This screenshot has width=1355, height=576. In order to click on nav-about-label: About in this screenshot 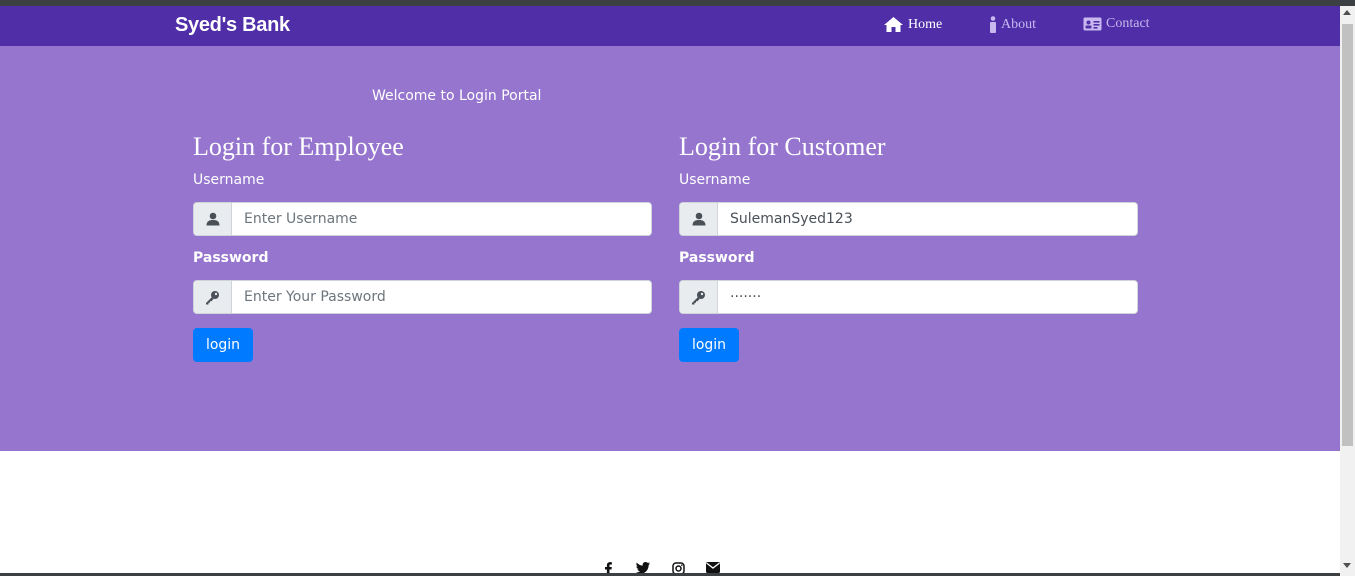, I will do `click(1018, 24)`.